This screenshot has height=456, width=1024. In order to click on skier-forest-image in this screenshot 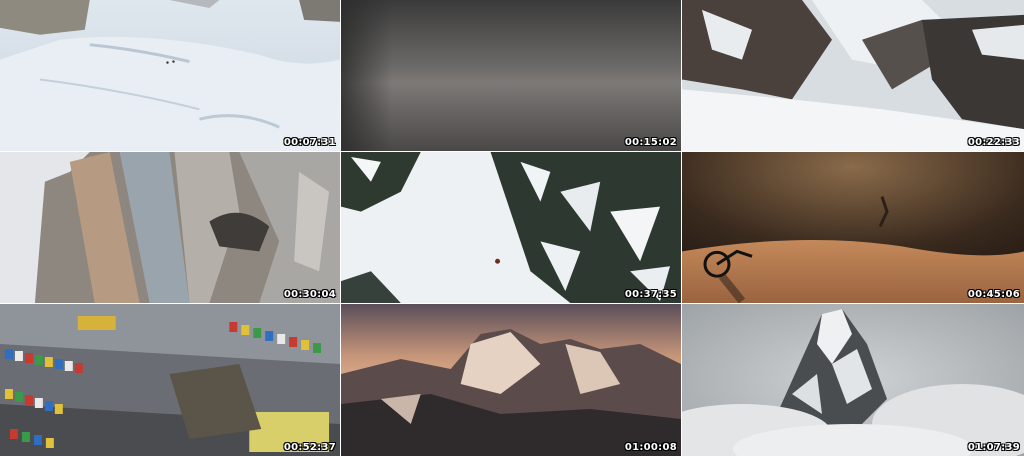, I will do `click(511, 227)`.